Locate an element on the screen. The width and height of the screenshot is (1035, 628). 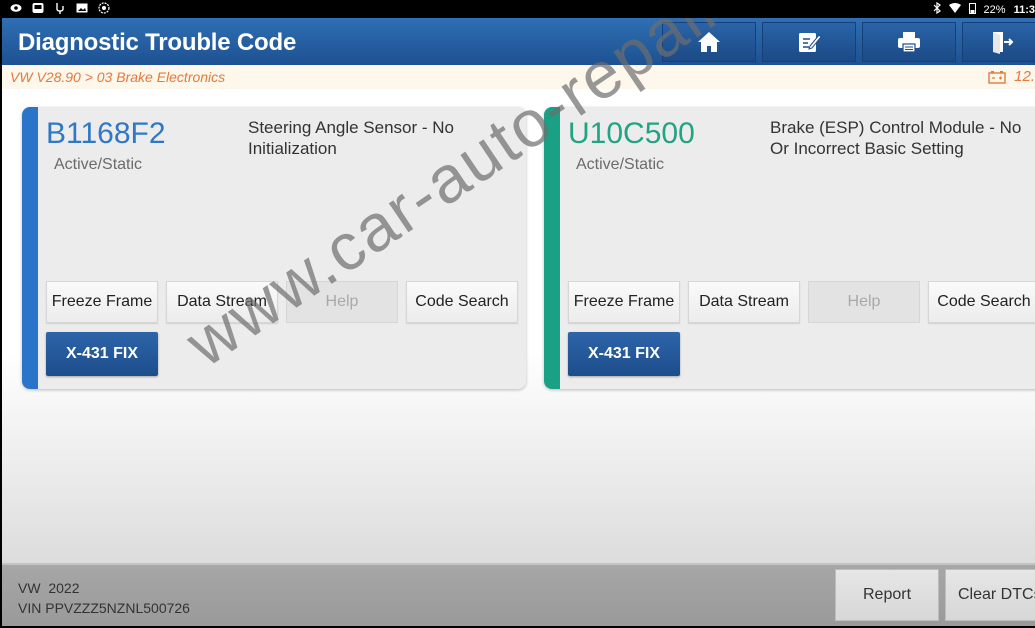
vehicle-info: VW 2022 is located at coordinates (49, 588).